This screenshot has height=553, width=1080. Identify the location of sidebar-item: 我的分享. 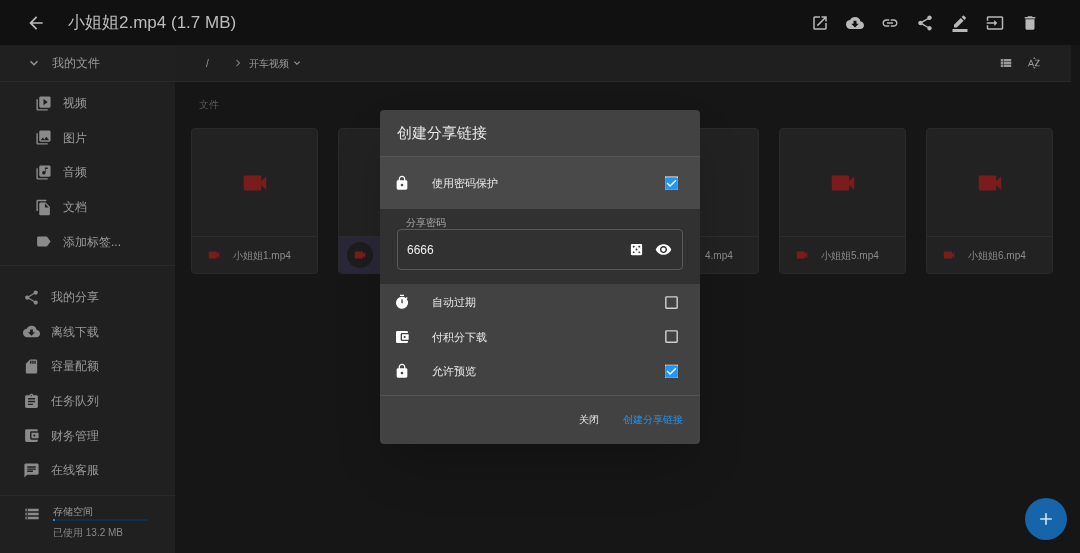
(87, 297).